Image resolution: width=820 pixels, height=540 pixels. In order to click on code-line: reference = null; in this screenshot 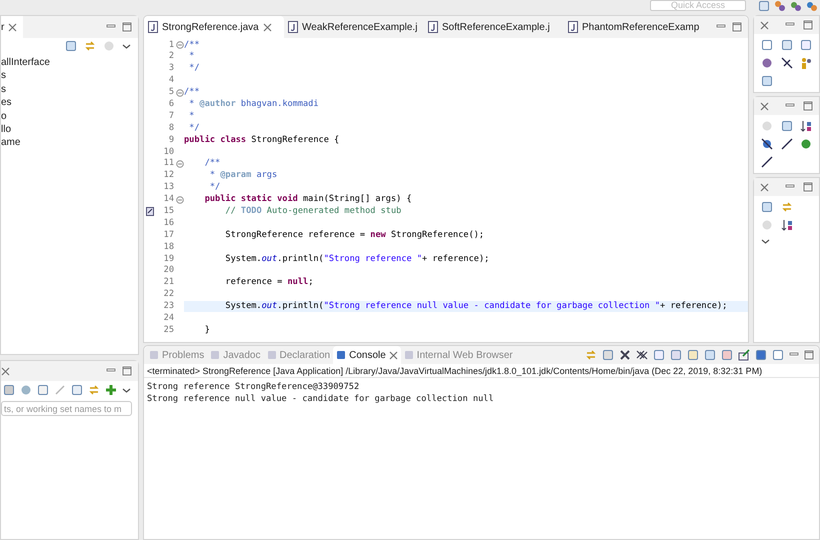, I will do `click(269, 283)`.